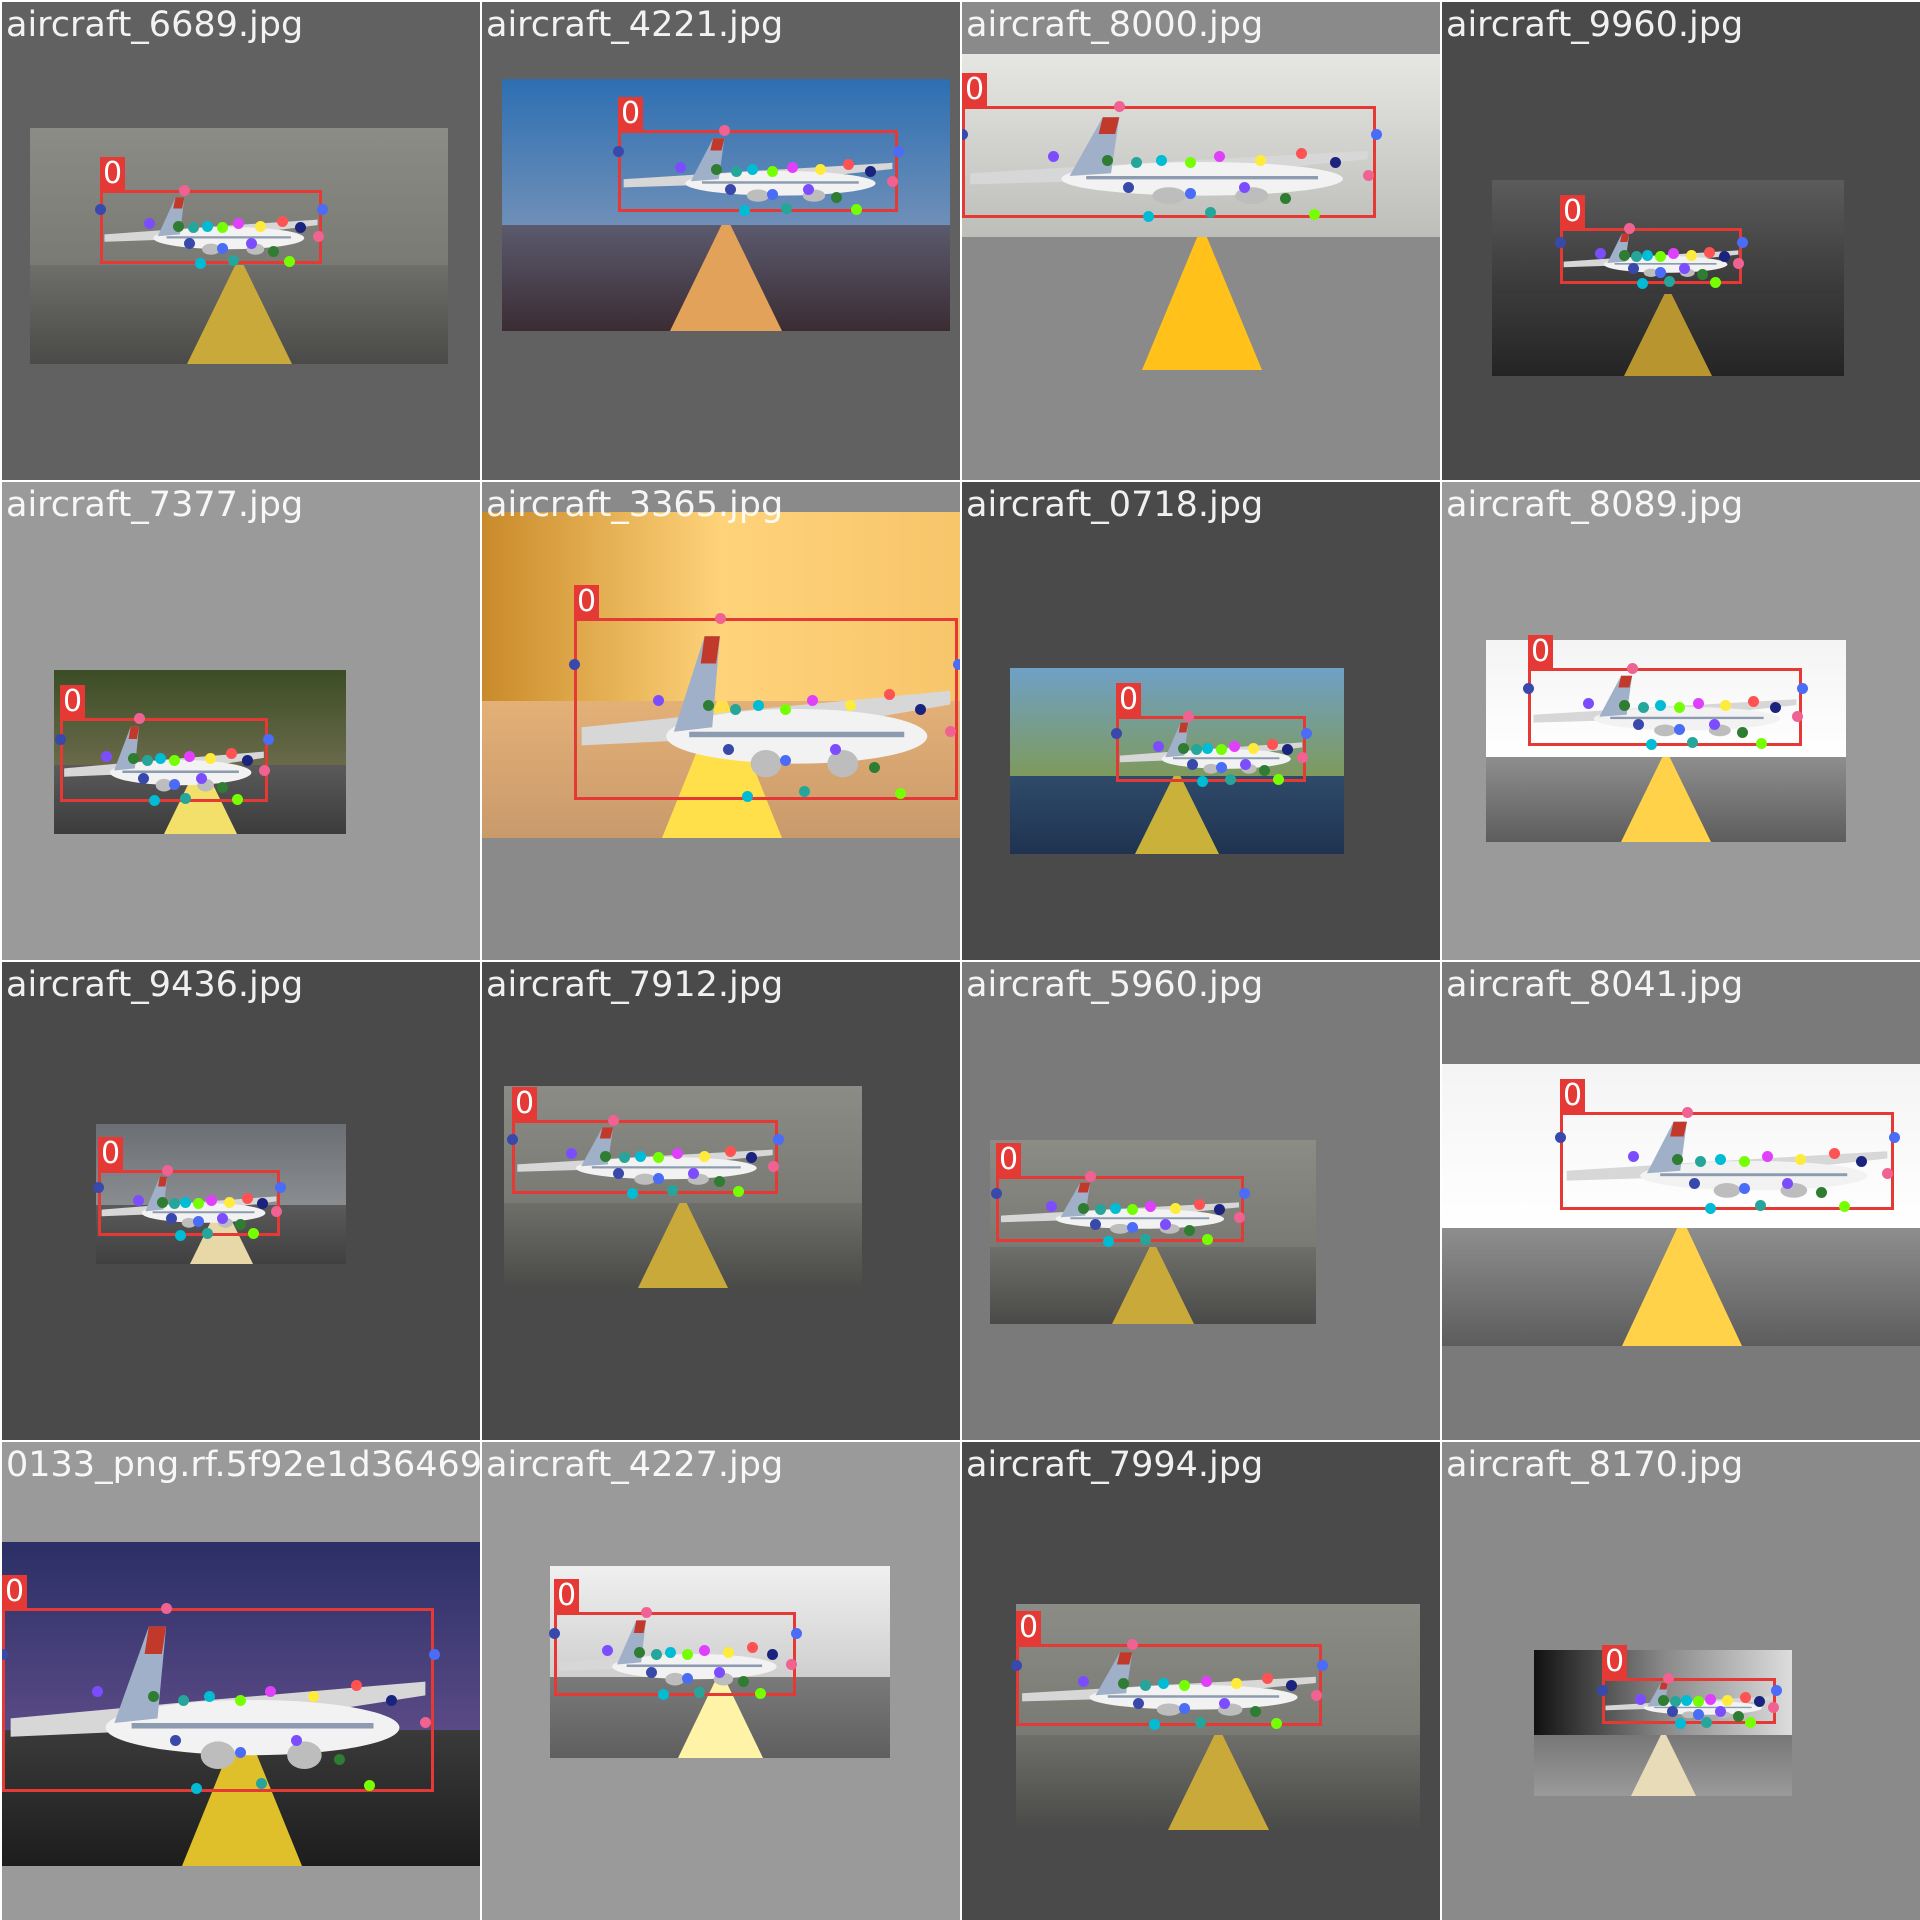 Image resolution: width=1920 pixels, height=1920 pixels. Describe the element at coordinates (1201, 1681) in the screenshot. I see `mosaic-tile: 0 aircraft_7994.jpg` at that location.